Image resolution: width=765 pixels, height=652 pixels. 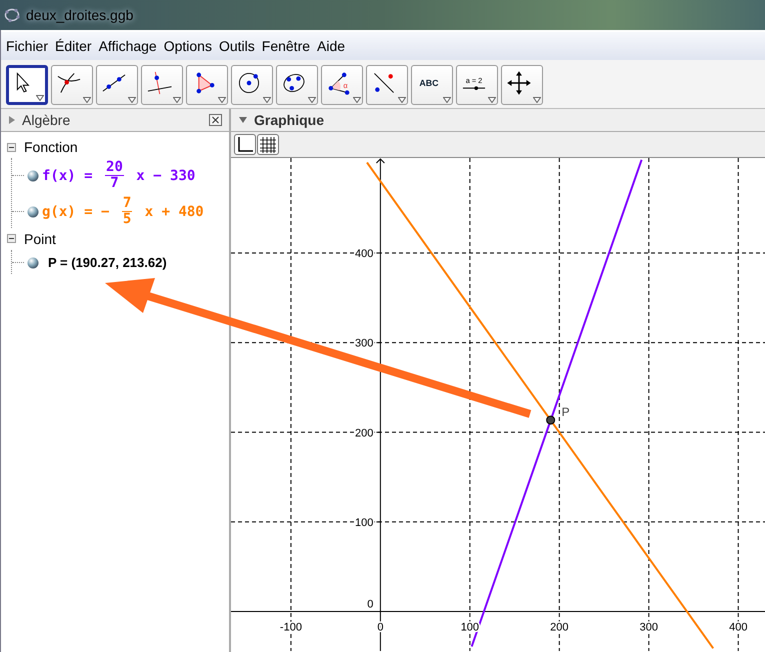 What do you see at coordinates (519, 82) in the screenshot?
I see `move-arrows-icon` at bounding box center [519, 82].